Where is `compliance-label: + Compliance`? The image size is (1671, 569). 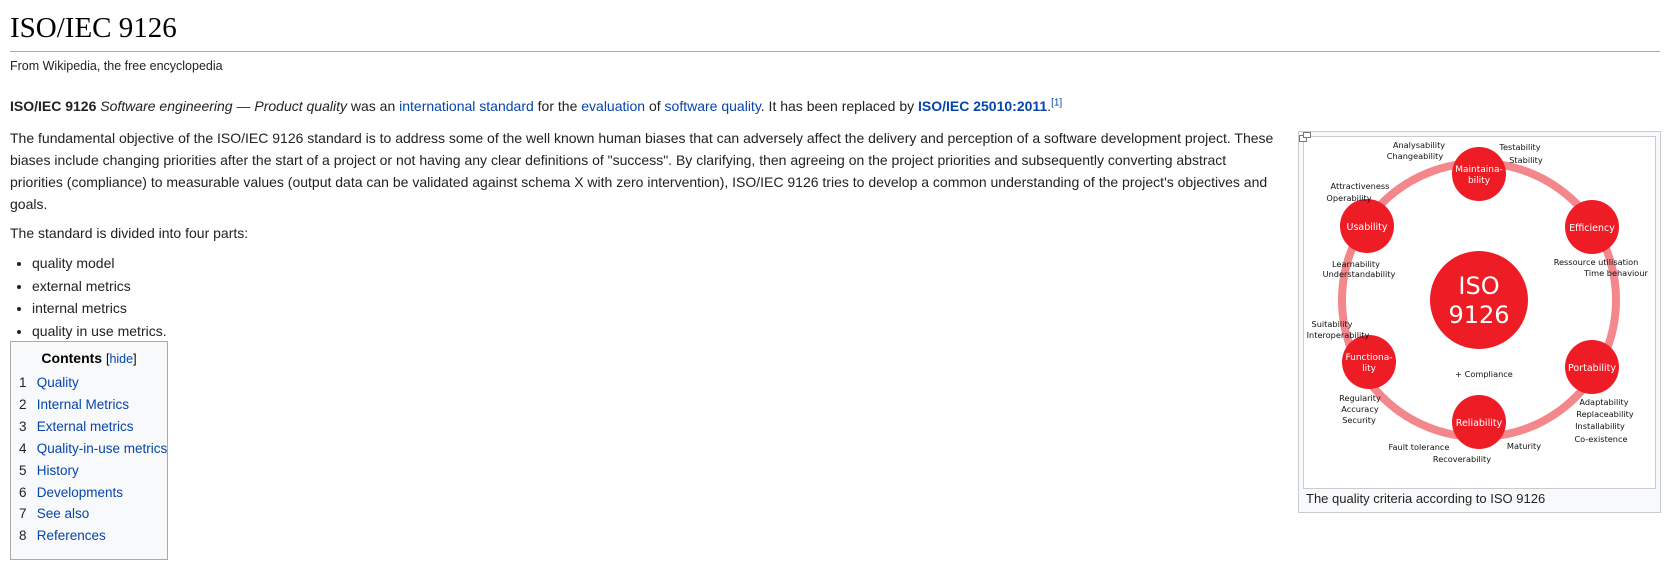
compliance-label: + Compliance is located at coordinates (1484, 374).